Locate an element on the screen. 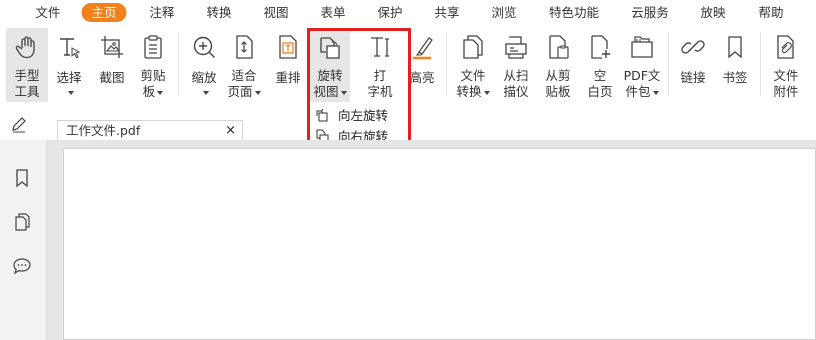 This screenshot has height=340, width=816. scanner-icon is located at coordinates (516, 47).